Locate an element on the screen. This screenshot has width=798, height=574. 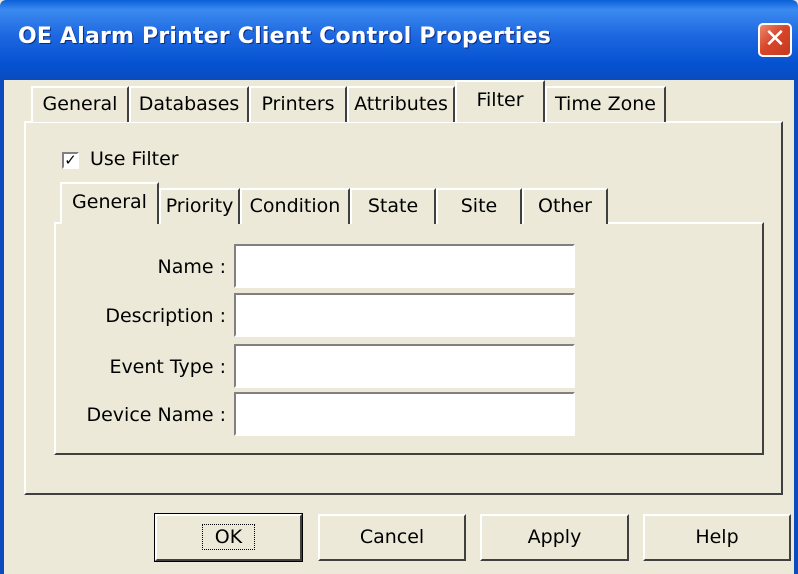
subtab-general-label: General is located at coordinates (109, 202).